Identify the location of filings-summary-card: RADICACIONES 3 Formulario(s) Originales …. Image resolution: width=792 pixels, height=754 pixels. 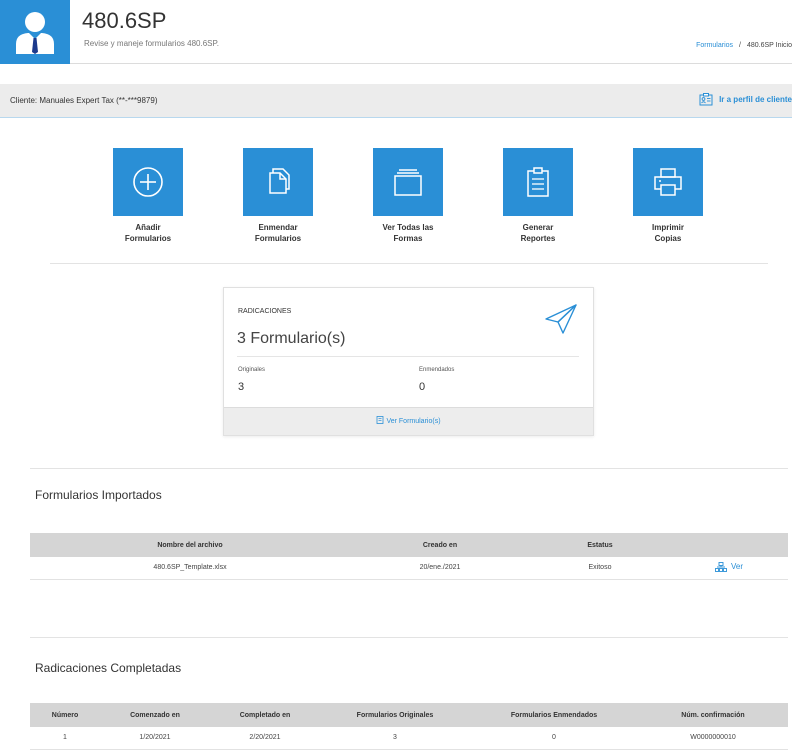
(408, 361).